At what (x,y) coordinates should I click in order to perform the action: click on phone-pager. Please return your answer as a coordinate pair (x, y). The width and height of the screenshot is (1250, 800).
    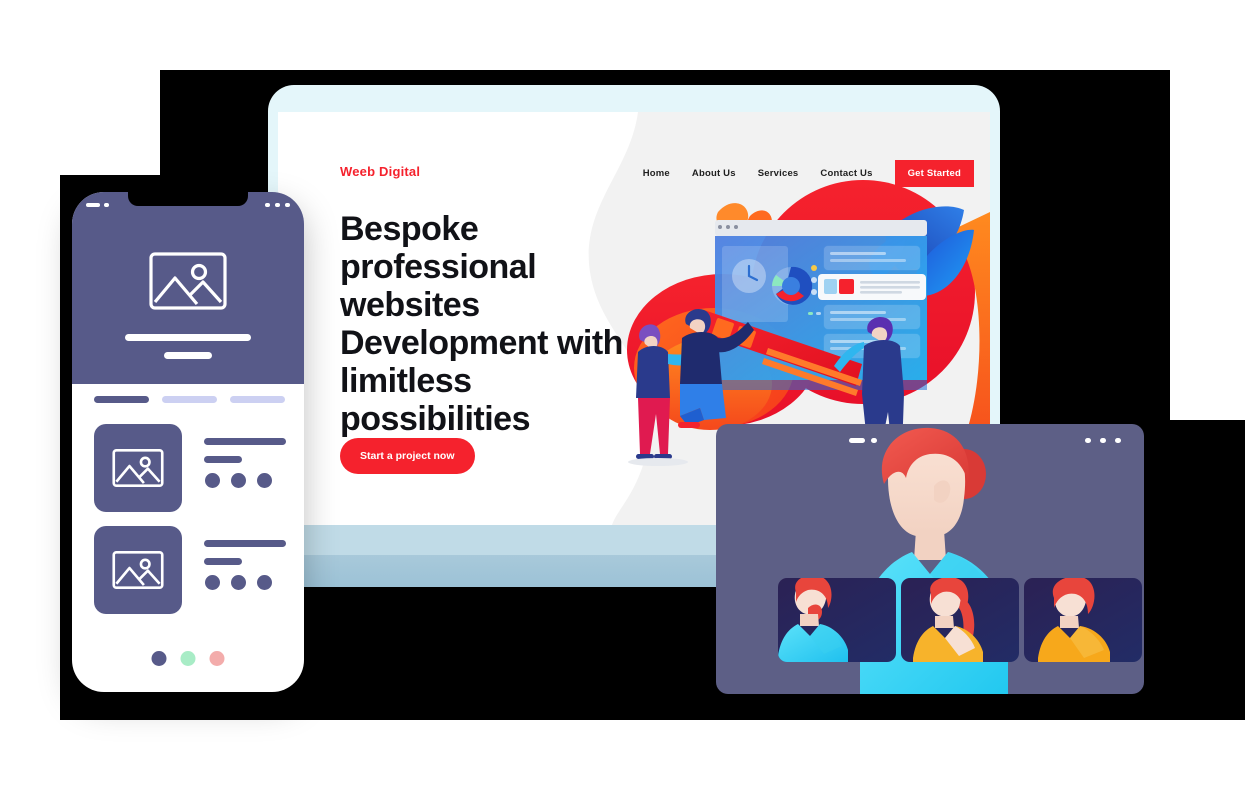
    Looking at the image, I should click on (188, 658).